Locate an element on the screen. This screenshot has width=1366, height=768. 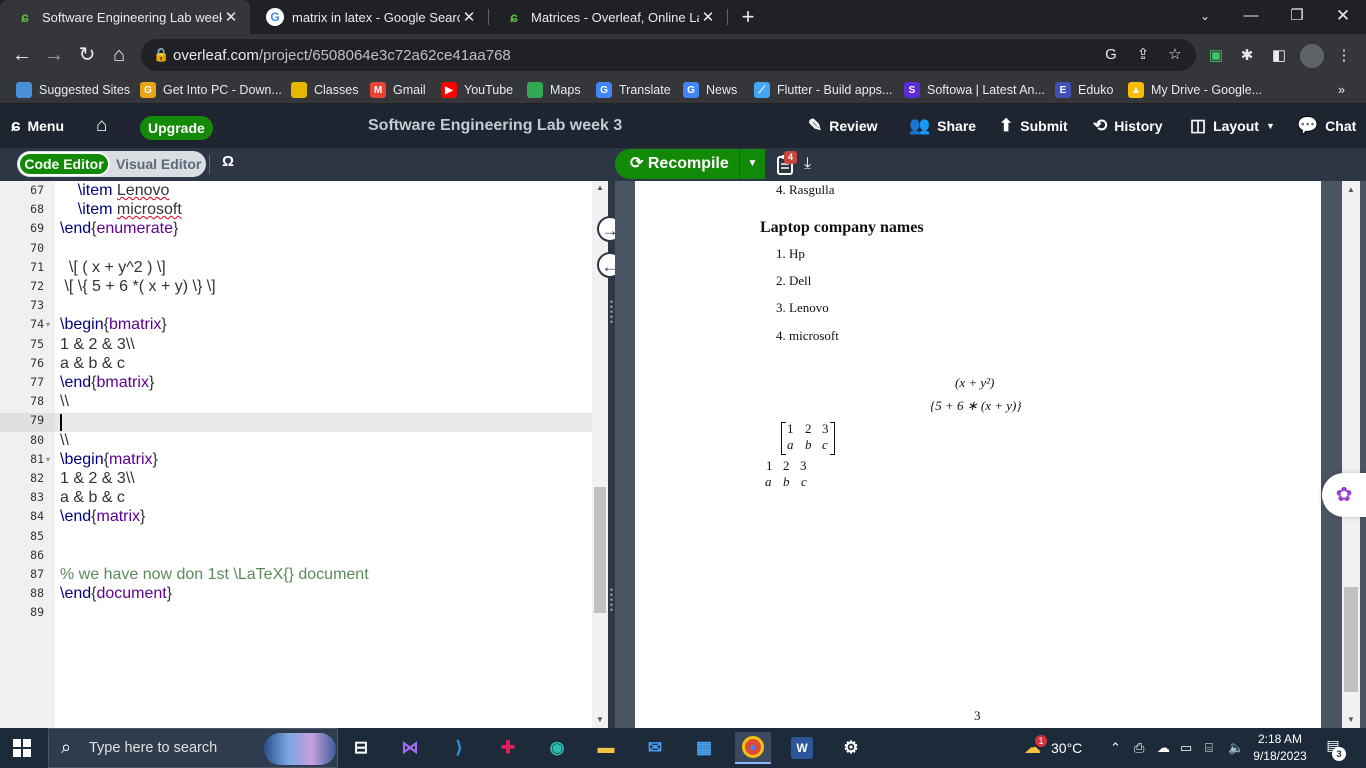
slack-icon: ✚ is located at coordinates (508, 748).